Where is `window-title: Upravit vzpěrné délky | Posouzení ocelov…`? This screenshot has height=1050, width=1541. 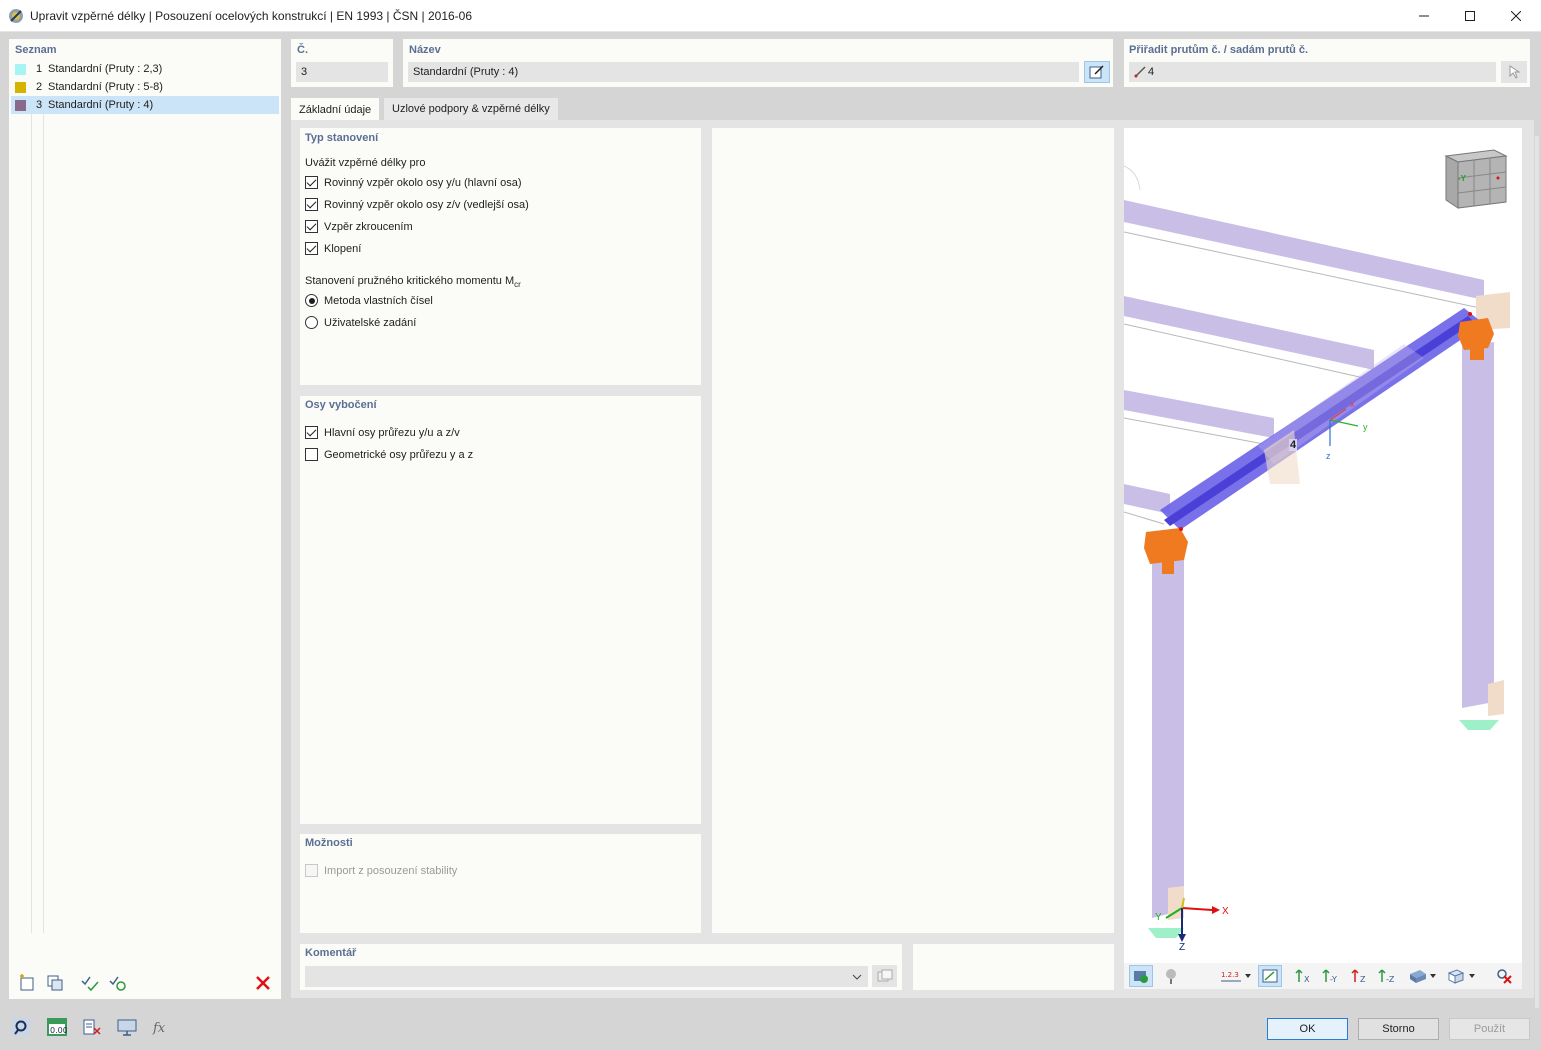 window-title: Upravit vzpěrné délky | Posouzení ocelov… is located at coordinates (251, 16).